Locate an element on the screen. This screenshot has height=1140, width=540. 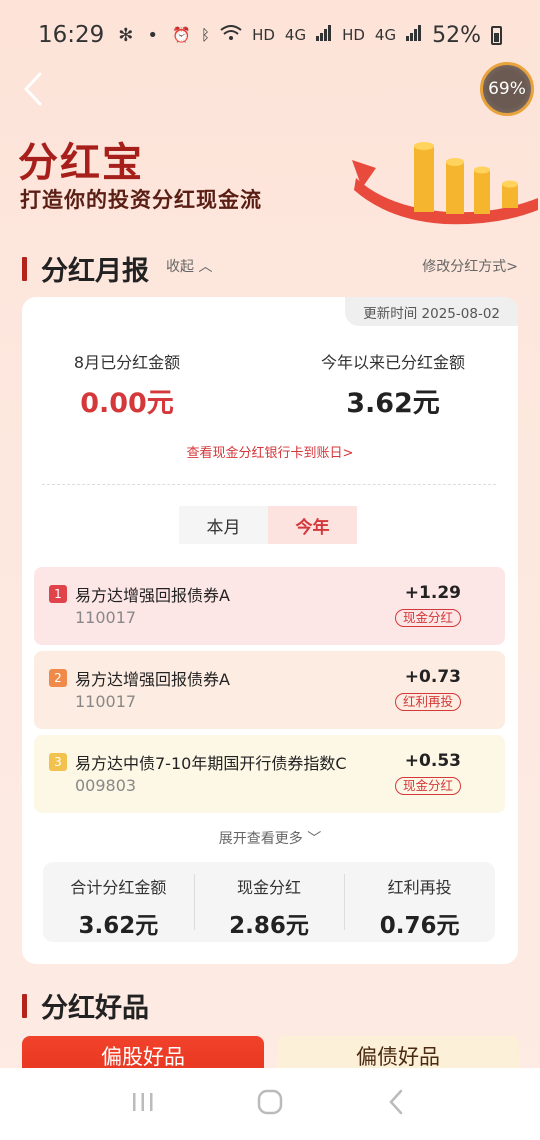
rank-badge: 1 is located at coordinates (58, 594).